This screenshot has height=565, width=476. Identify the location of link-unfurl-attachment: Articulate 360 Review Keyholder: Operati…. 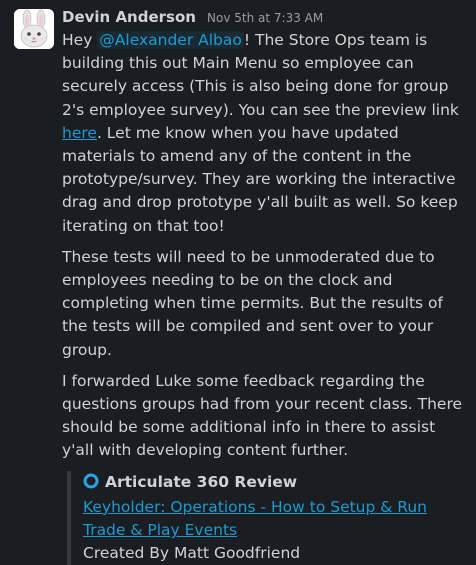
(266, 517).